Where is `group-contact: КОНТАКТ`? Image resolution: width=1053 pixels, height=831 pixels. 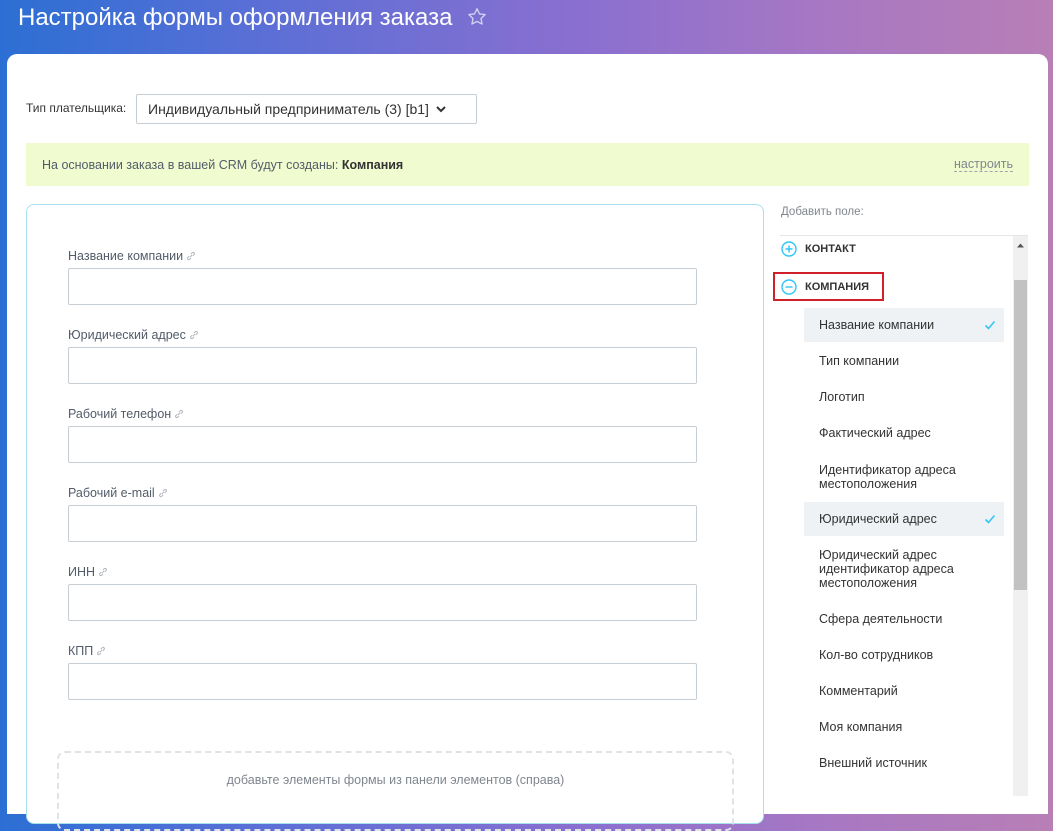 group-contact: КОНТАКТ is located at coordinates (818, 249).